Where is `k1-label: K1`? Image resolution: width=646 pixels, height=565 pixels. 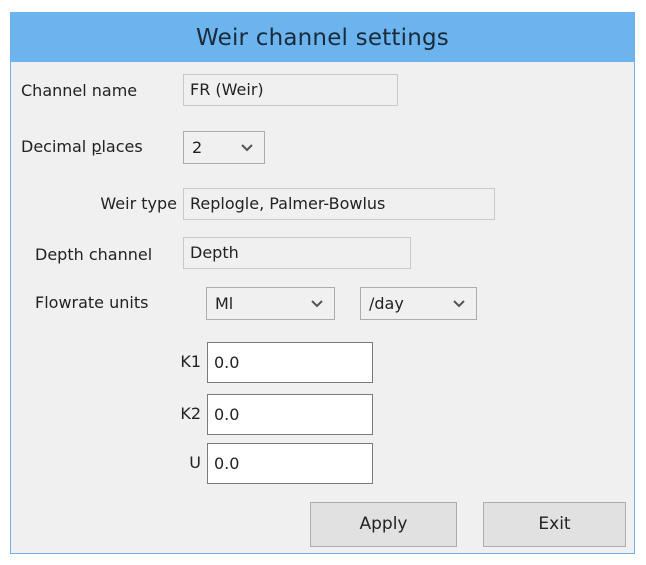 k1-label: K1 is located at coordinates (190, 361).